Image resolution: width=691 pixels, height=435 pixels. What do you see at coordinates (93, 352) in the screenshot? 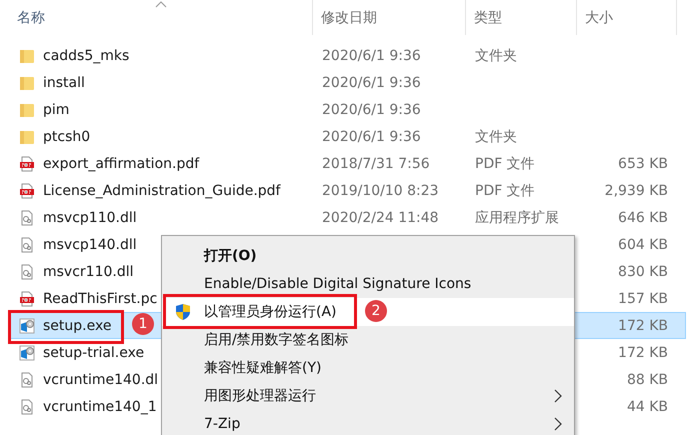
I see `file-name: setup-trial.exe` at bounding box center [93, 352].